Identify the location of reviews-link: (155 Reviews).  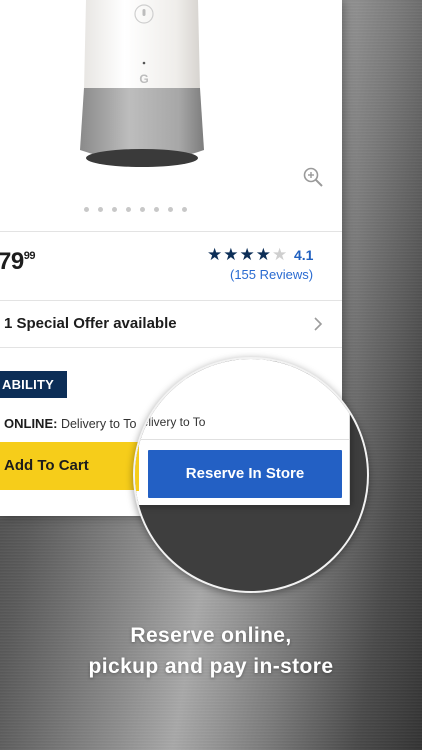
(271, 274).